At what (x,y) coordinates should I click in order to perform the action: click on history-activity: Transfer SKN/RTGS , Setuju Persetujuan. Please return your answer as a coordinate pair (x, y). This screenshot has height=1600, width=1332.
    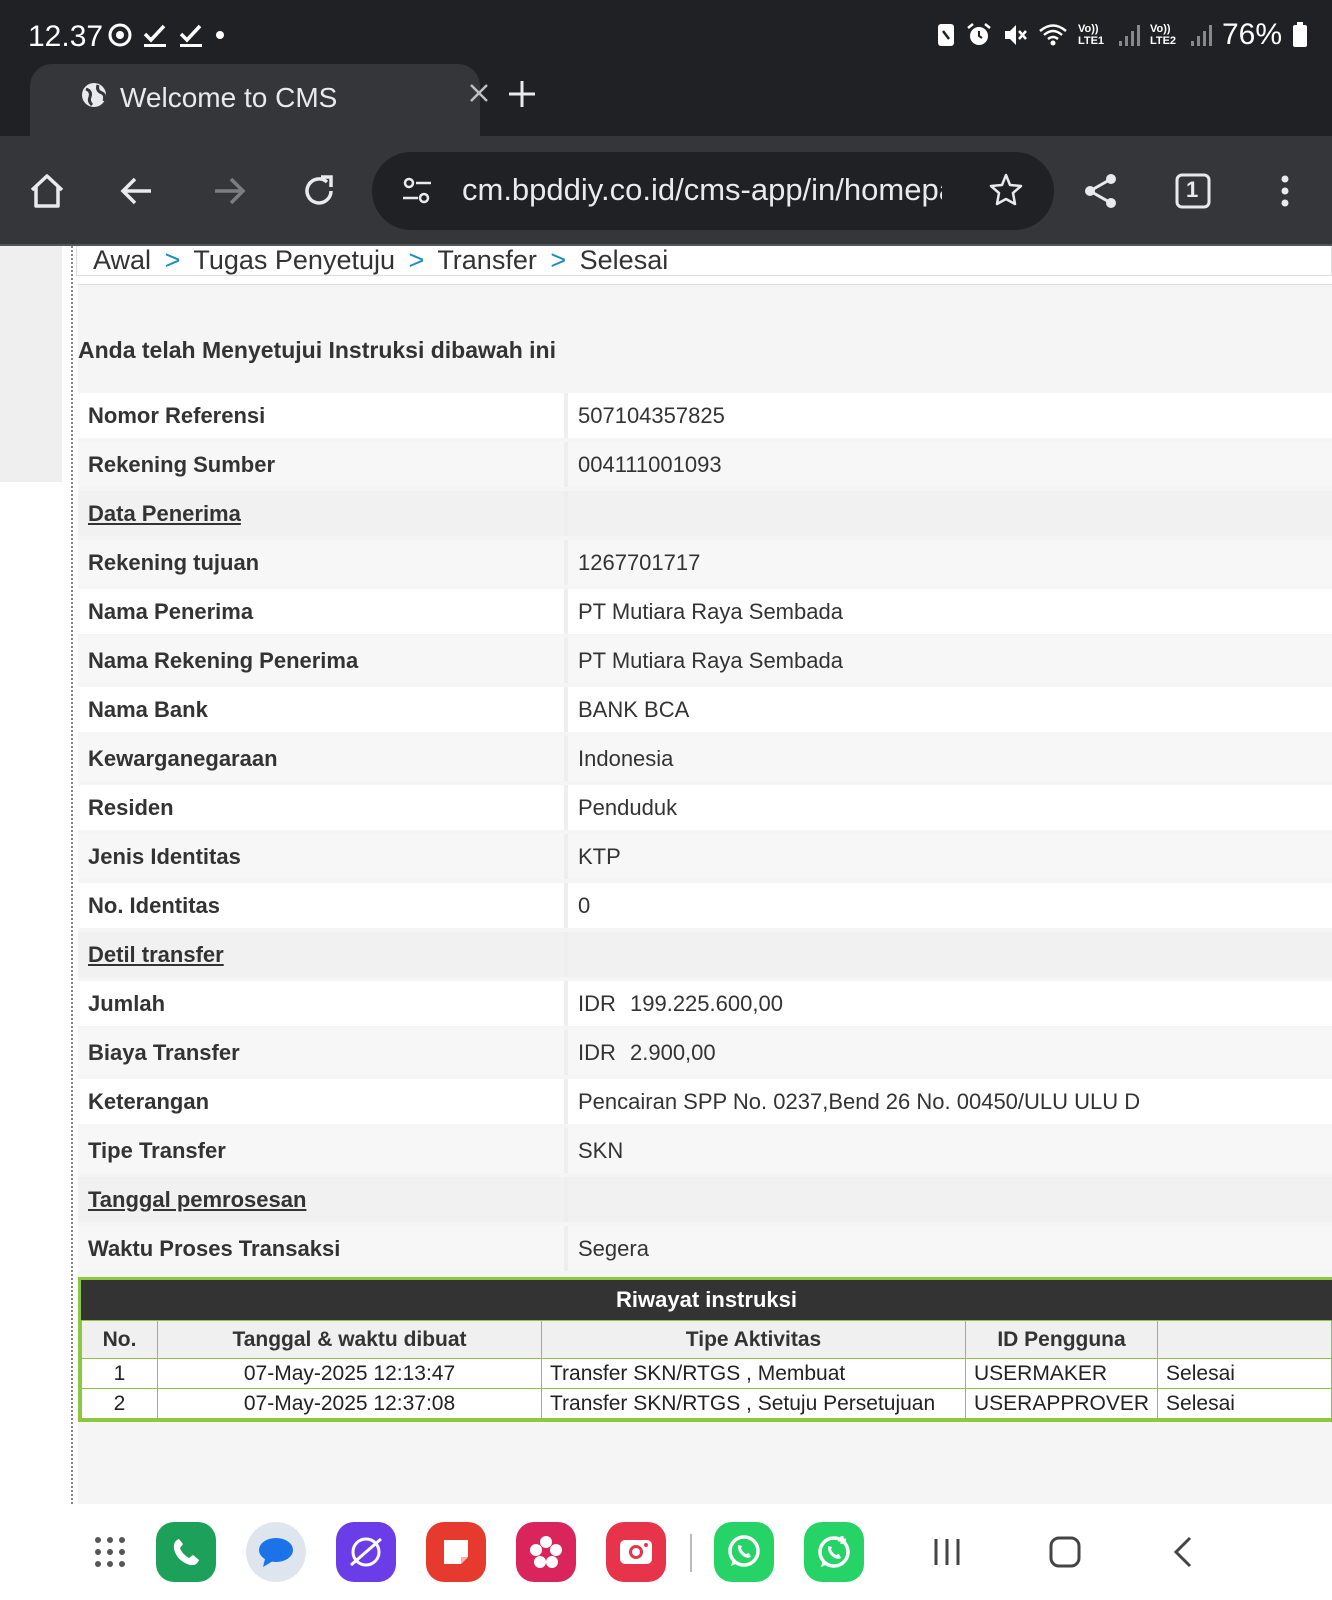
    Looking at the image, I should click on (753, 1403).